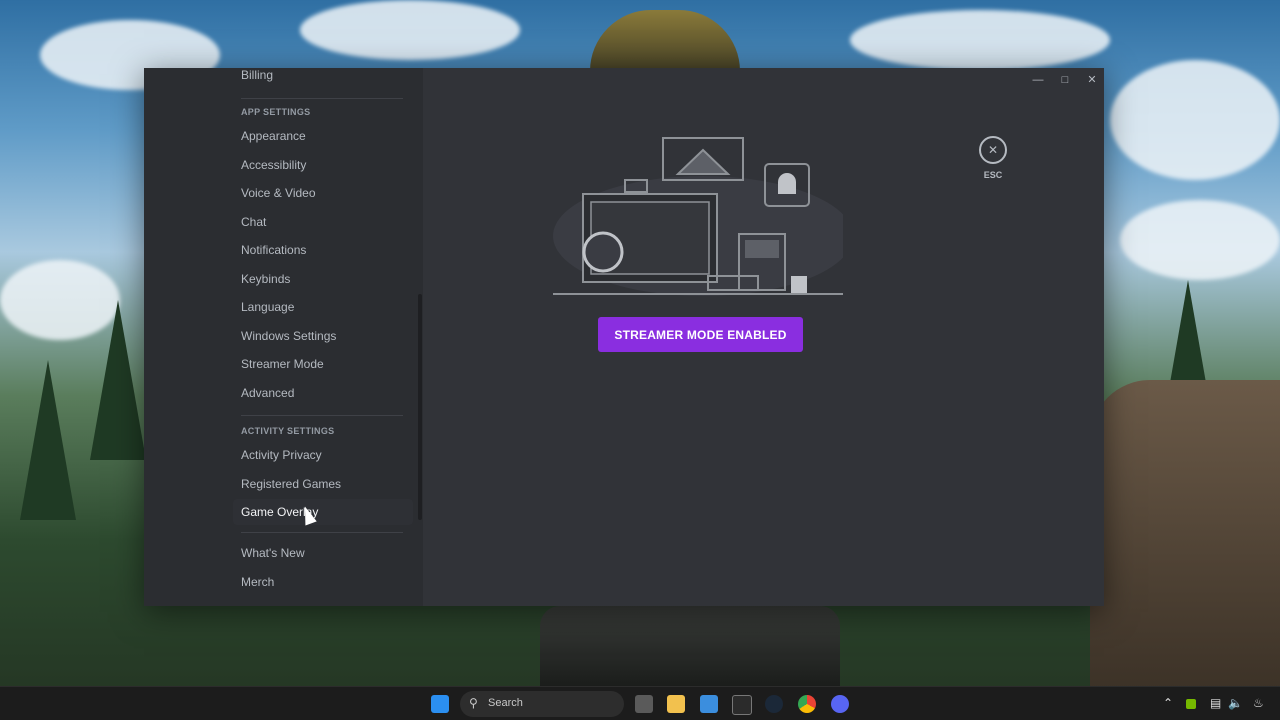  Describe the element at coordinates (1168, 703) in the screenshot. I see `chevron-up-icon: ⌃` at that location.